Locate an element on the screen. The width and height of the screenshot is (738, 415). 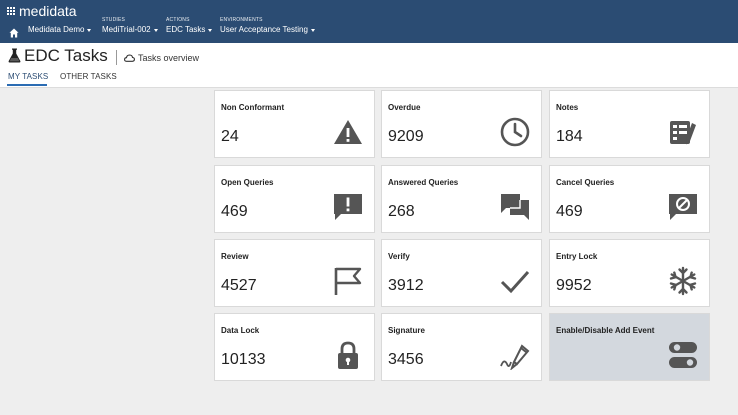
warning-icon is located at coordinates (348, 132).